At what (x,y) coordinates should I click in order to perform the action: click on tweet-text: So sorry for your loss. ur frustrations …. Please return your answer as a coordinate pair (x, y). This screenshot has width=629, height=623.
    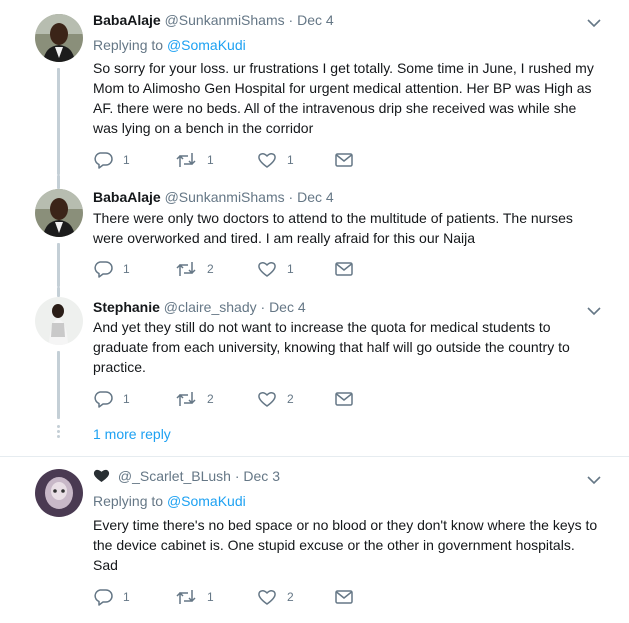
    Looking at the image, I should click on (343, 98).